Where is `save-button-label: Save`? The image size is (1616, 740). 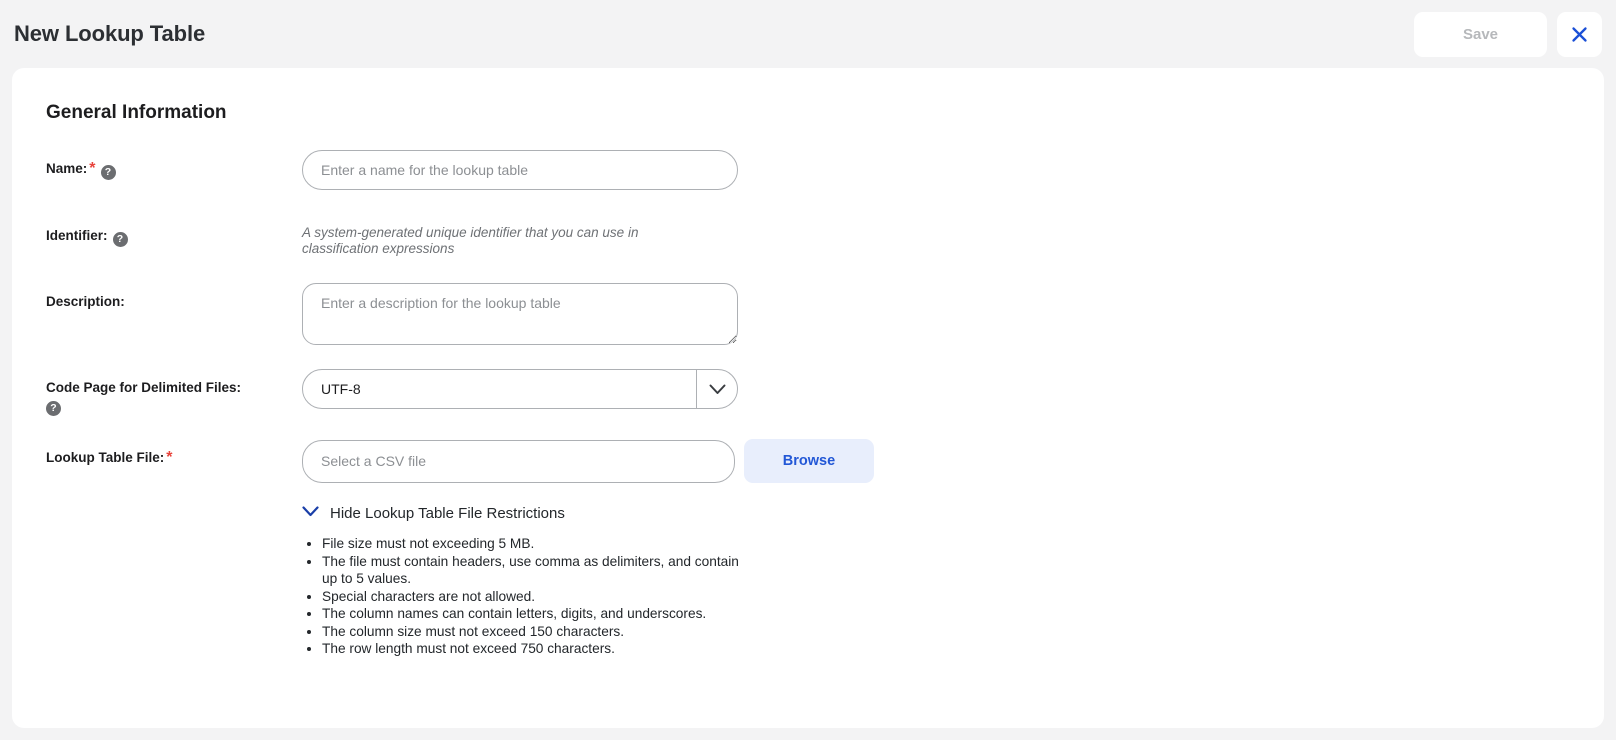 save-button-label: Save is located at coordinates (1480, 34).